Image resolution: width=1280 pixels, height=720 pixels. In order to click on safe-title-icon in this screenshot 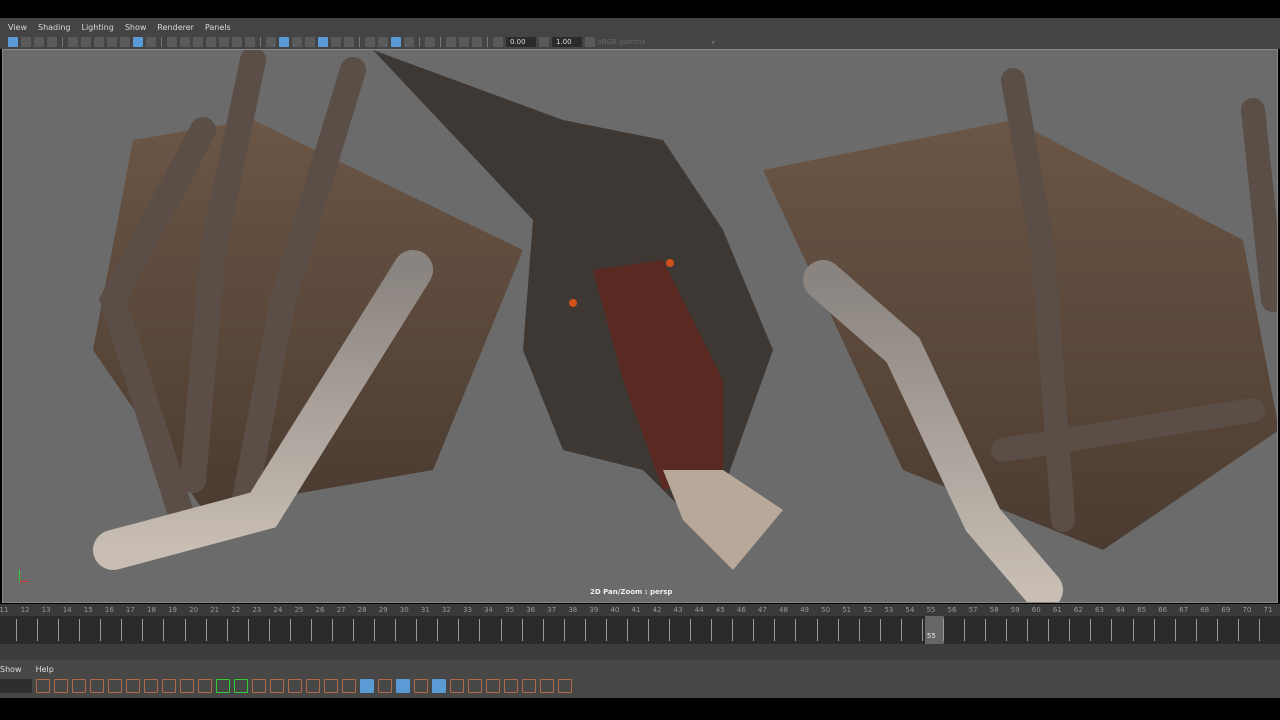, I will do `click(250, 42)`.